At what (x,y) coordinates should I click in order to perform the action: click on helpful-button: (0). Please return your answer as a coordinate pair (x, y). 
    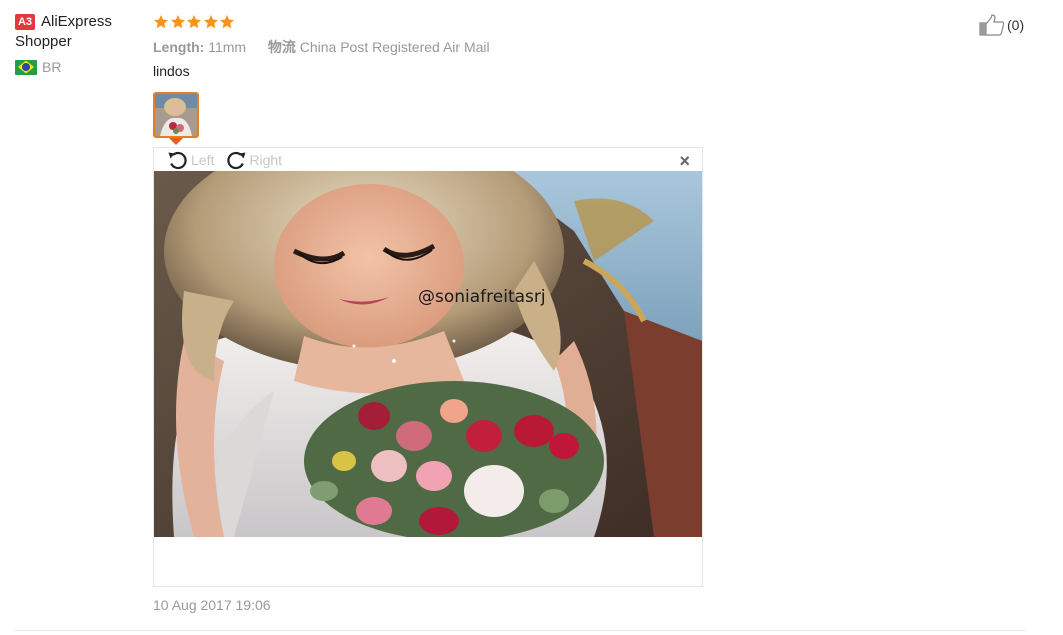
    Looking at the image, I should click on (1001, 25).